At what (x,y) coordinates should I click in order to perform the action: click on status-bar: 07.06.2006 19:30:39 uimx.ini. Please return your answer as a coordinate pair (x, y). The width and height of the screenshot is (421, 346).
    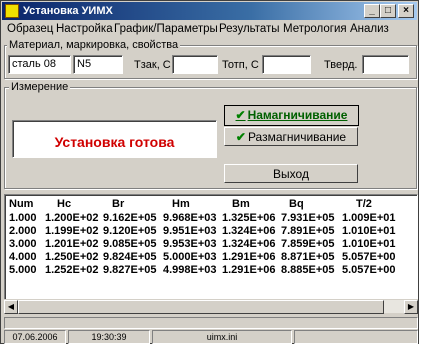
    Looking at the image, I should click on (211, 337).